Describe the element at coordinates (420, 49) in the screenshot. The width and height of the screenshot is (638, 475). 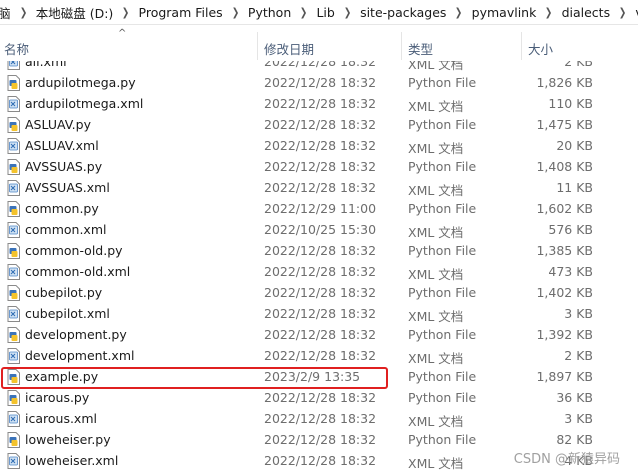
I see `column-type-header: 类型` at that location.